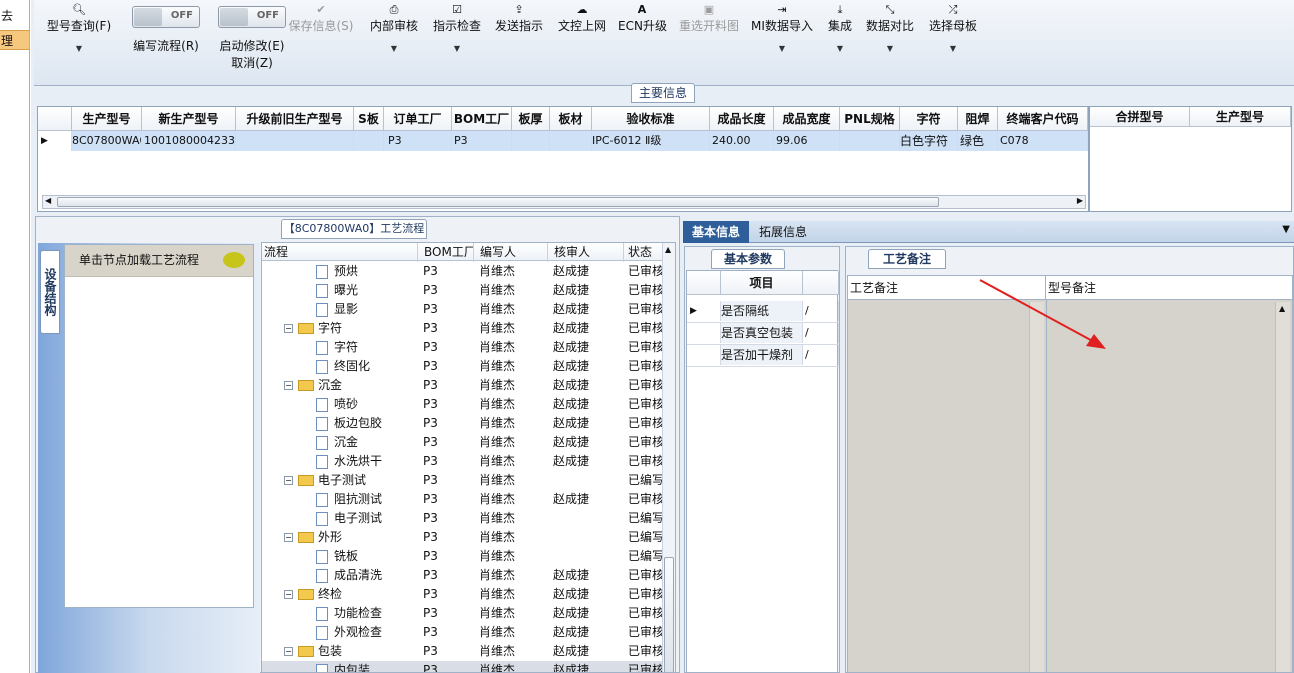 The height and width of the screenshot is (673, 1294). Describe the element at coordinates (651, 141) in the screenshot. I see `cell-standard: IPC-6012 Ⅱ级` at that location.